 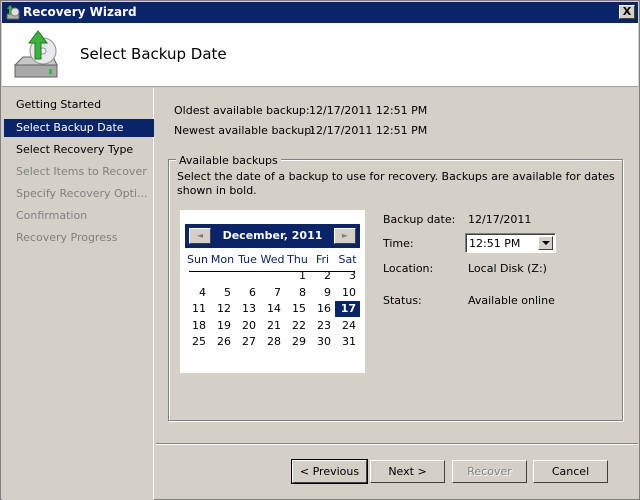 What do you see at coordinates (347, 309) in the screenshot?
I see `calendar-day-selected: 17` at bounding box center [347, 309].